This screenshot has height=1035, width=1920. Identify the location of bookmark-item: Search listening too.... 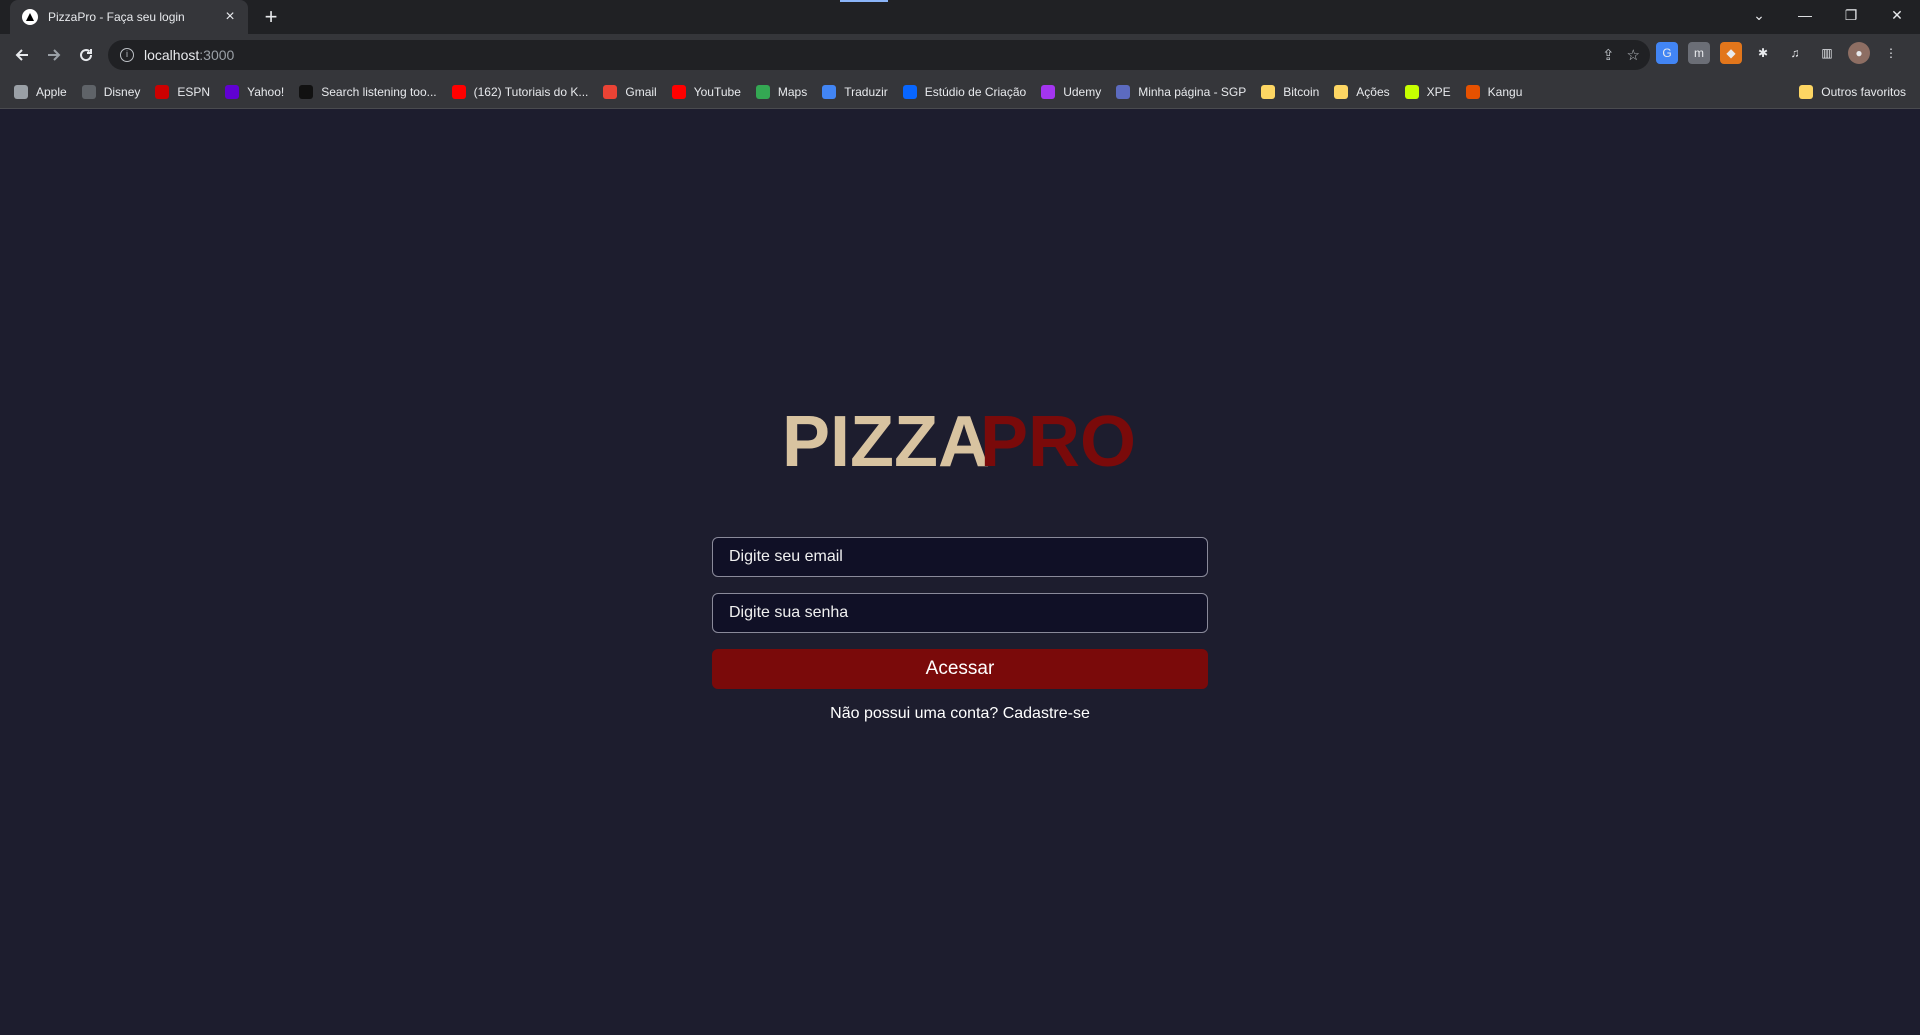
(368, 92).